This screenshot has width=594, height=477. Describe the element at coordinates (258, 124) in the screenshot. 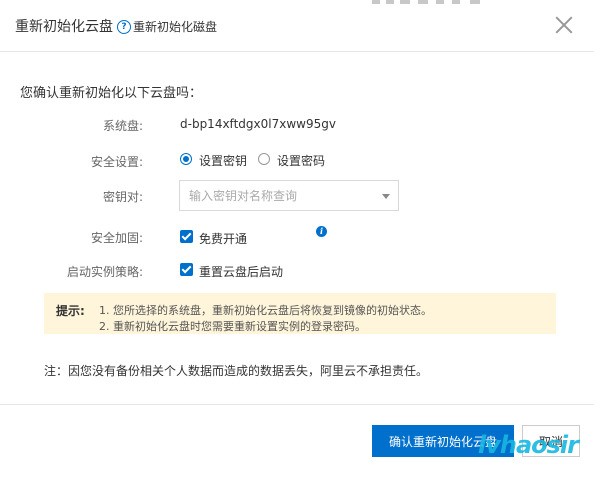

I see `system-disk-value: d-bp14xftdgx0l7xww95gv` at that location.